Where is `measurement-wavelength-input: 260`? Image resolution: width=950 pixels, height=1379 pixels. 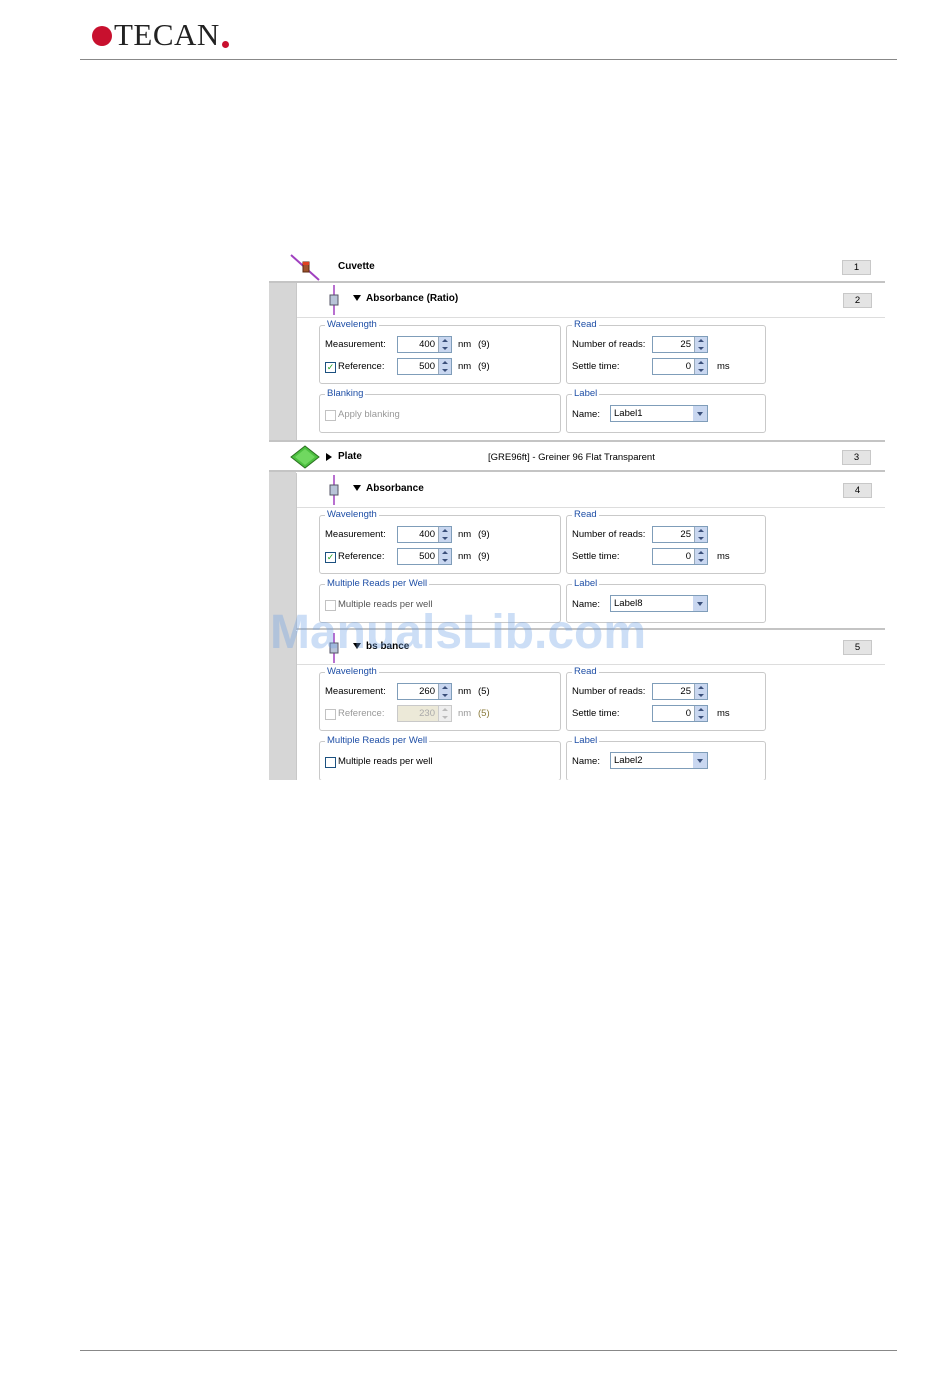
measurement-wavelength-input: 260 is located at coordinates (424, 691).